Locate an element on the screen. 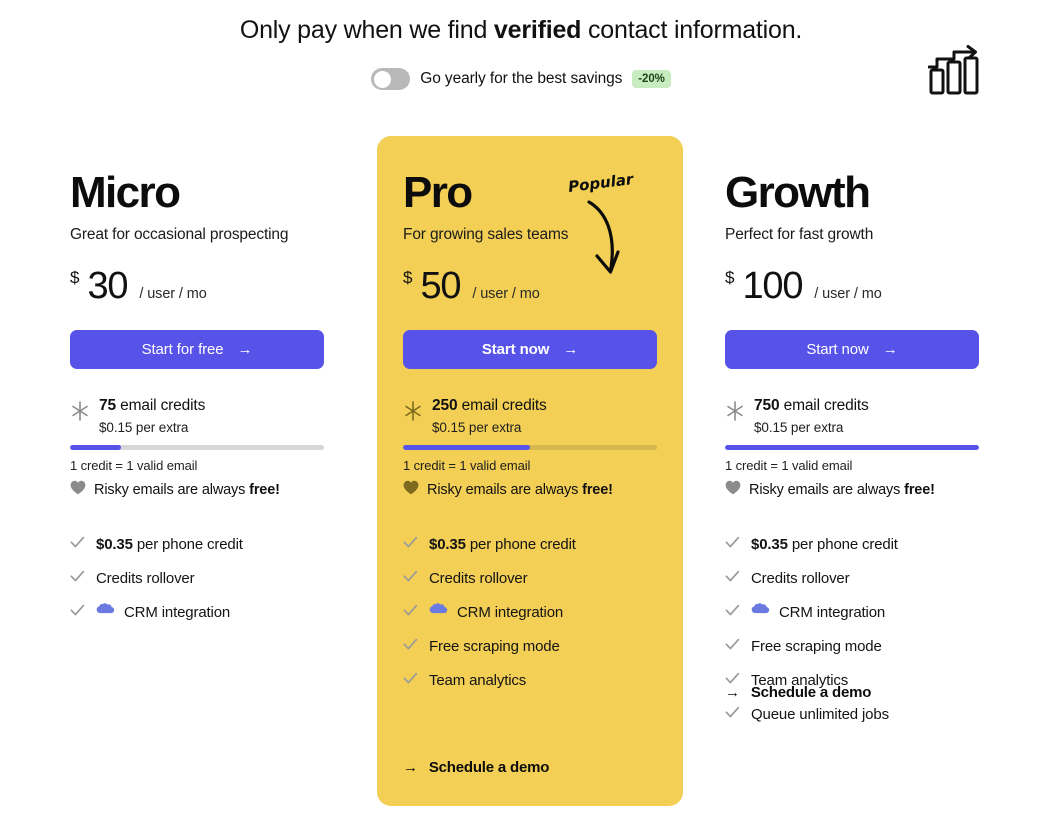  credits-block: 75 email credits $0.15 per extra is located at coordinates (197, 415).